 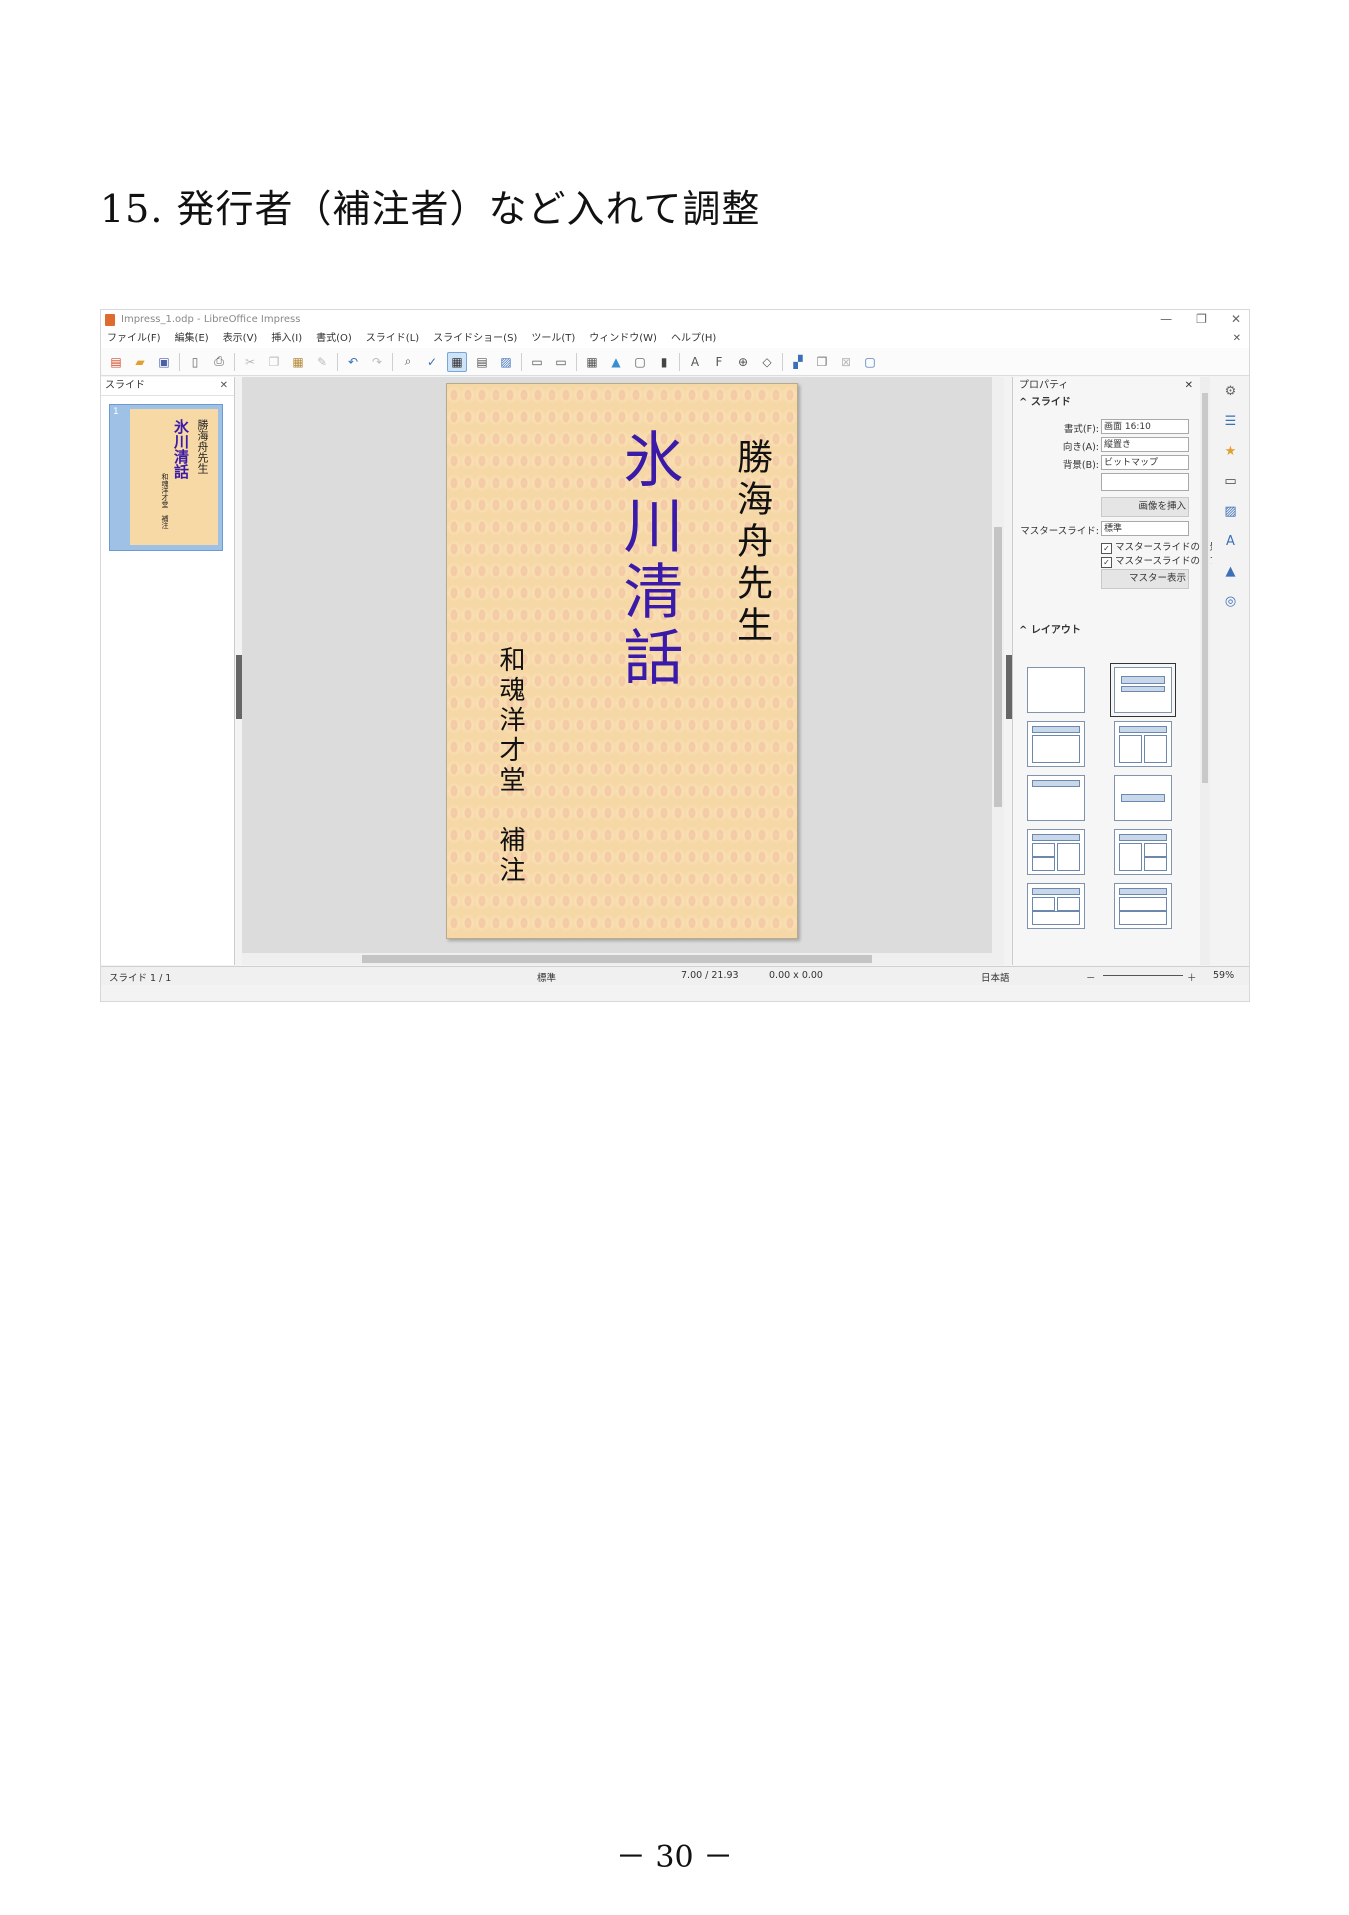 I want to click on save-icon: ▣, so click(x=164, y=362).